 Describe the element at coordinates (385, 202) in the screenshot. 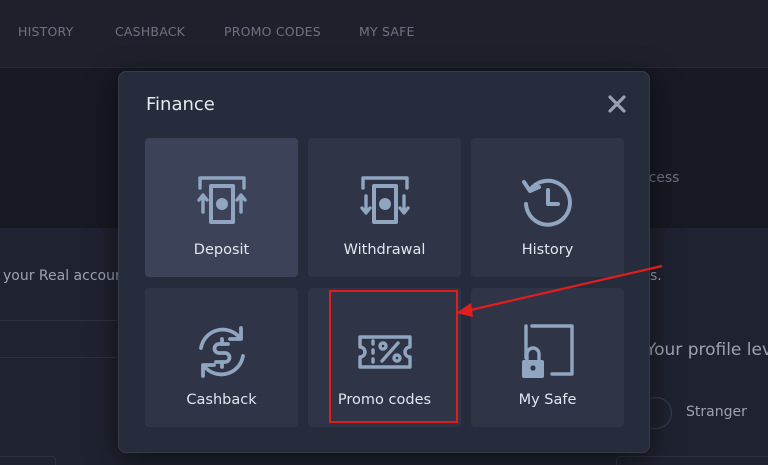

I see `withdrawal-icon` at that location.